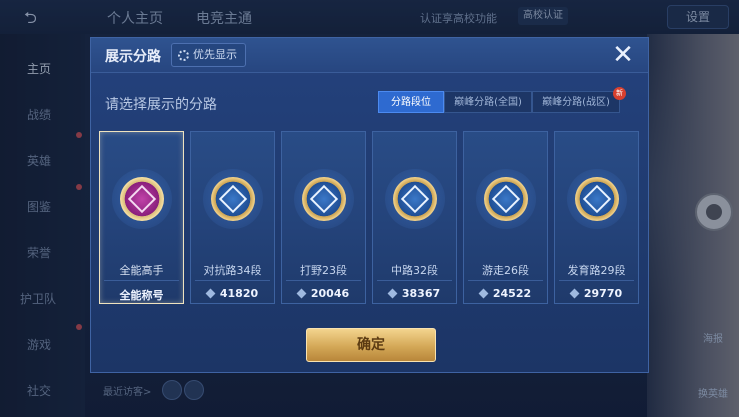  I want to click on tab-peak-region: 巅峰分路(战区) 新, so click(579, 100).